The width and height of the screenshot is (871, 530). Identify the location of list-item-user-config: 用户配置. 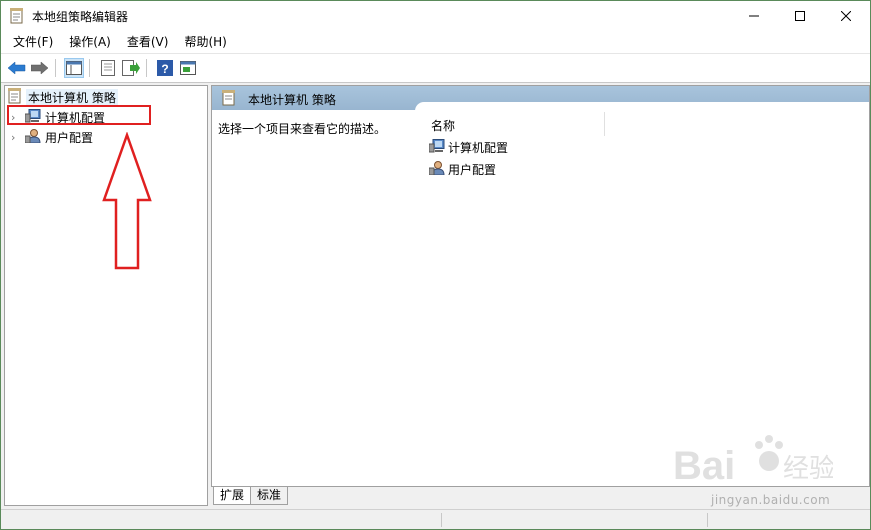
(462, 169).